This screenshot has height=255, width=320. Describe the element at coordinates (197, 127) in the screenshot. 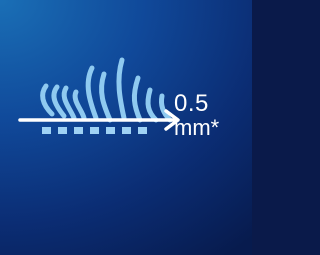

I see `measurement-unit: mm*` at that location.